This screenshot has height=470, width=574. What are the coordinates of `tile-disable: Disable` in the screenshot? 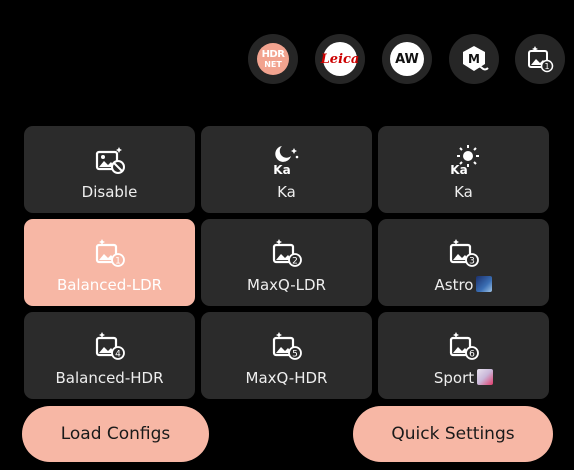 It's located at (109, 169).